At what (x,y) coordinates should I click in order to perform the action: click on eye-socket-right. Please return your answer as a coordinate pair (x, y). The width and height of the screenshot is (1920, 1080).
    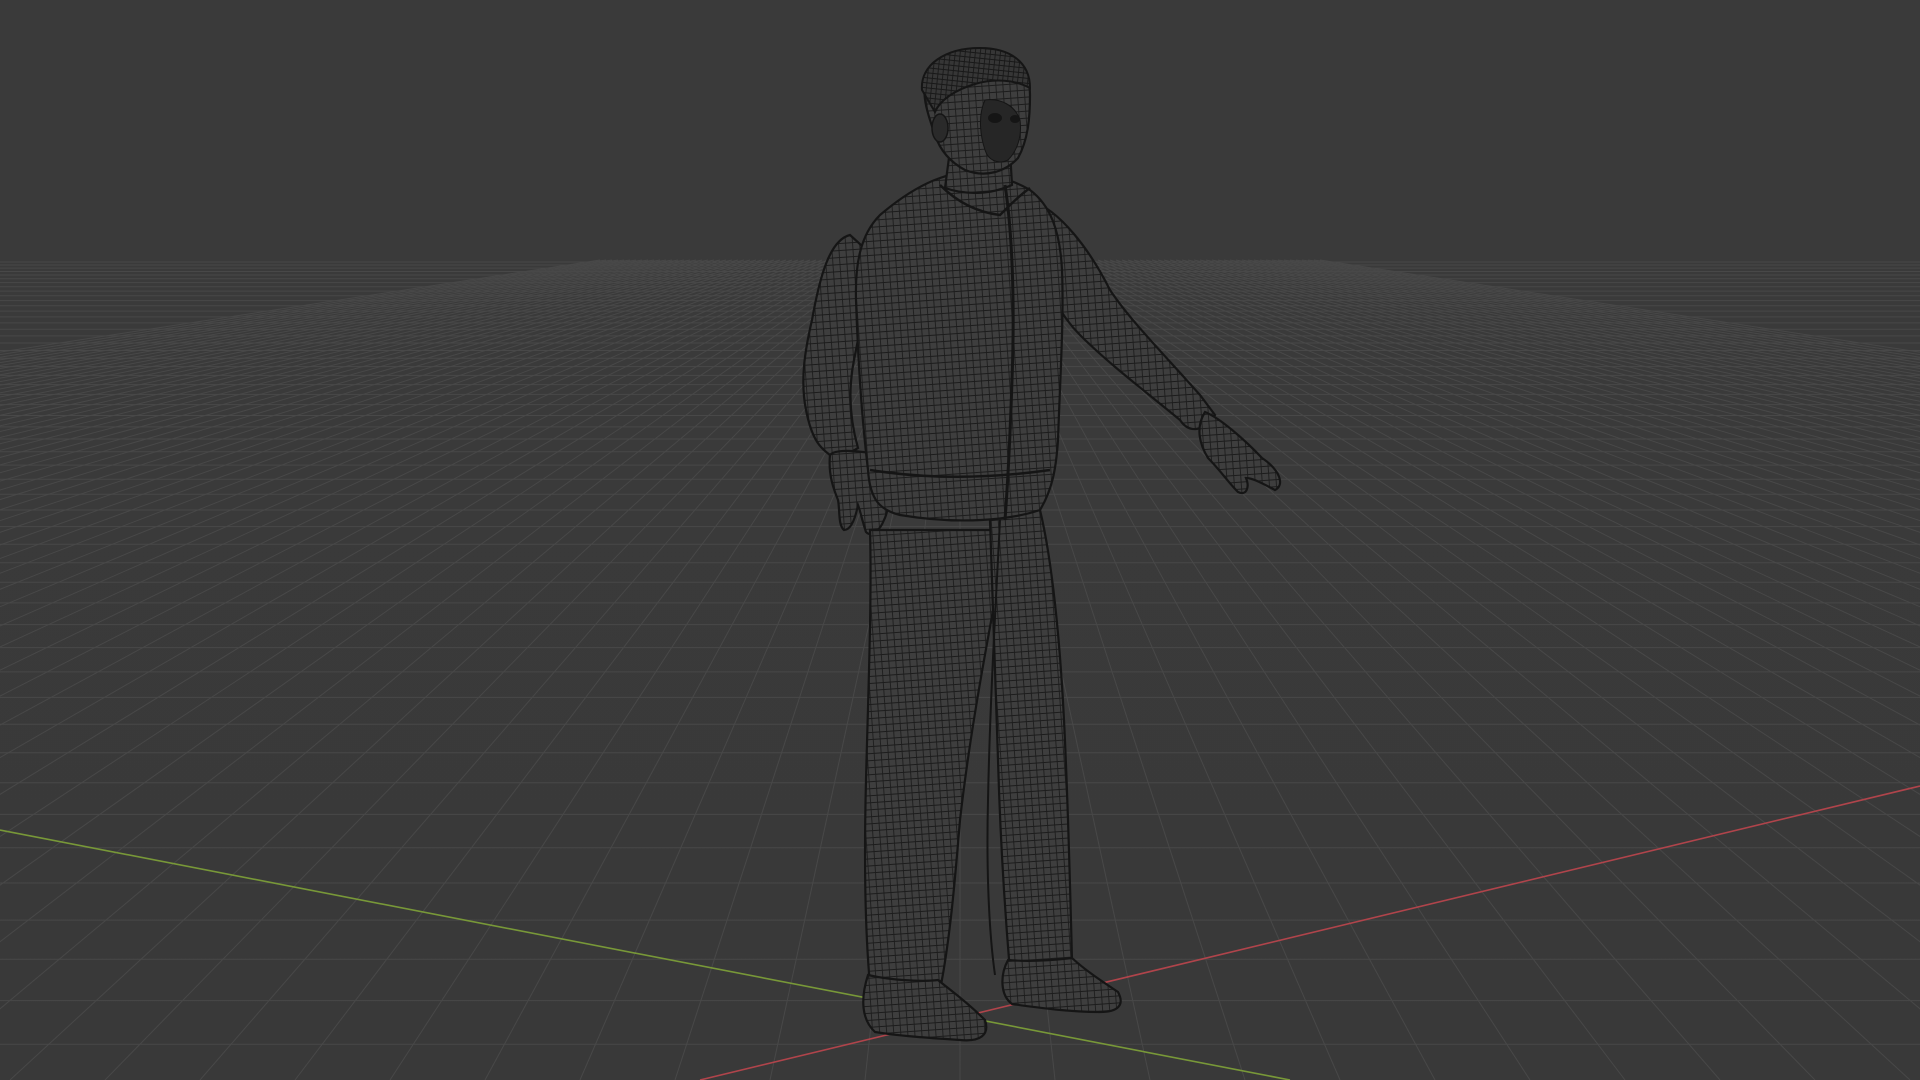
    Looking at the image, I should click on (1015, 119).